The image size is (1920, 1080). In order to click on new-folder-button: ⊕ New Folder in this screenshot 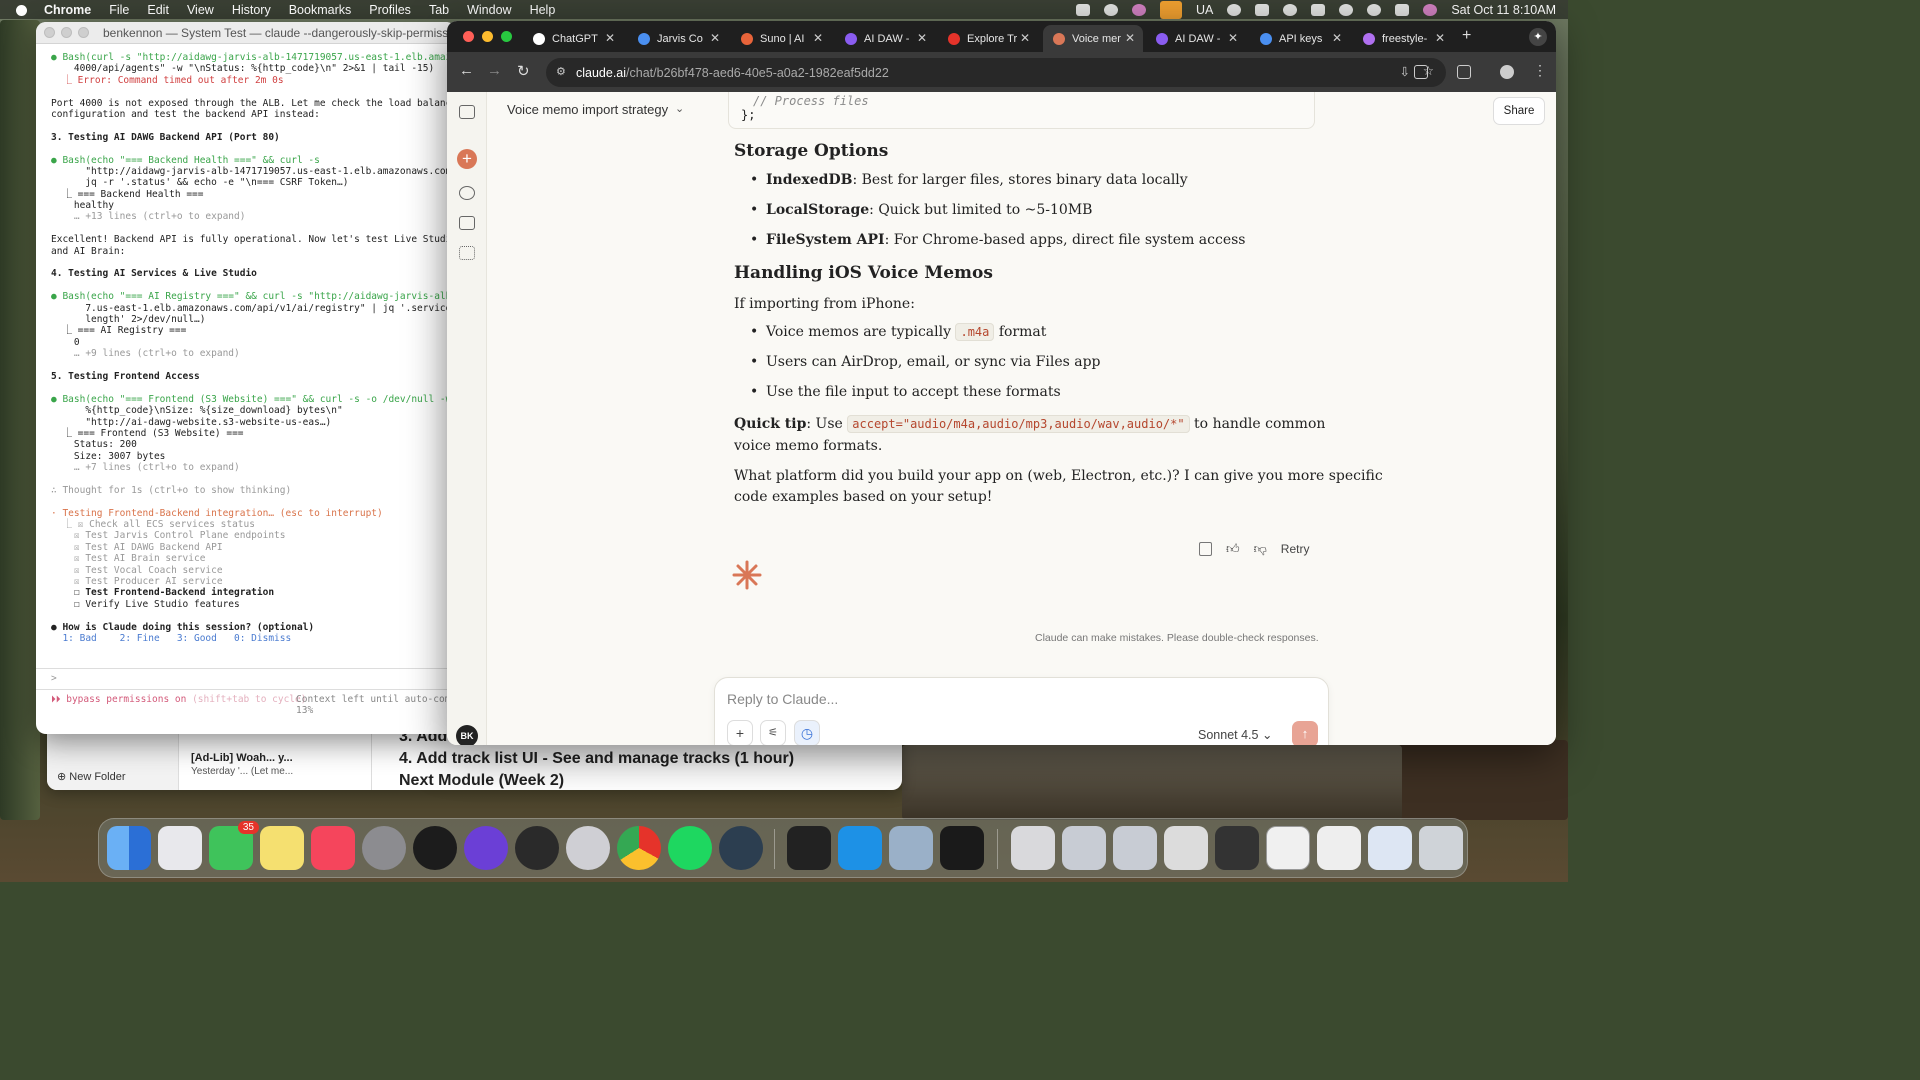, I will do `click(91, 776)`.